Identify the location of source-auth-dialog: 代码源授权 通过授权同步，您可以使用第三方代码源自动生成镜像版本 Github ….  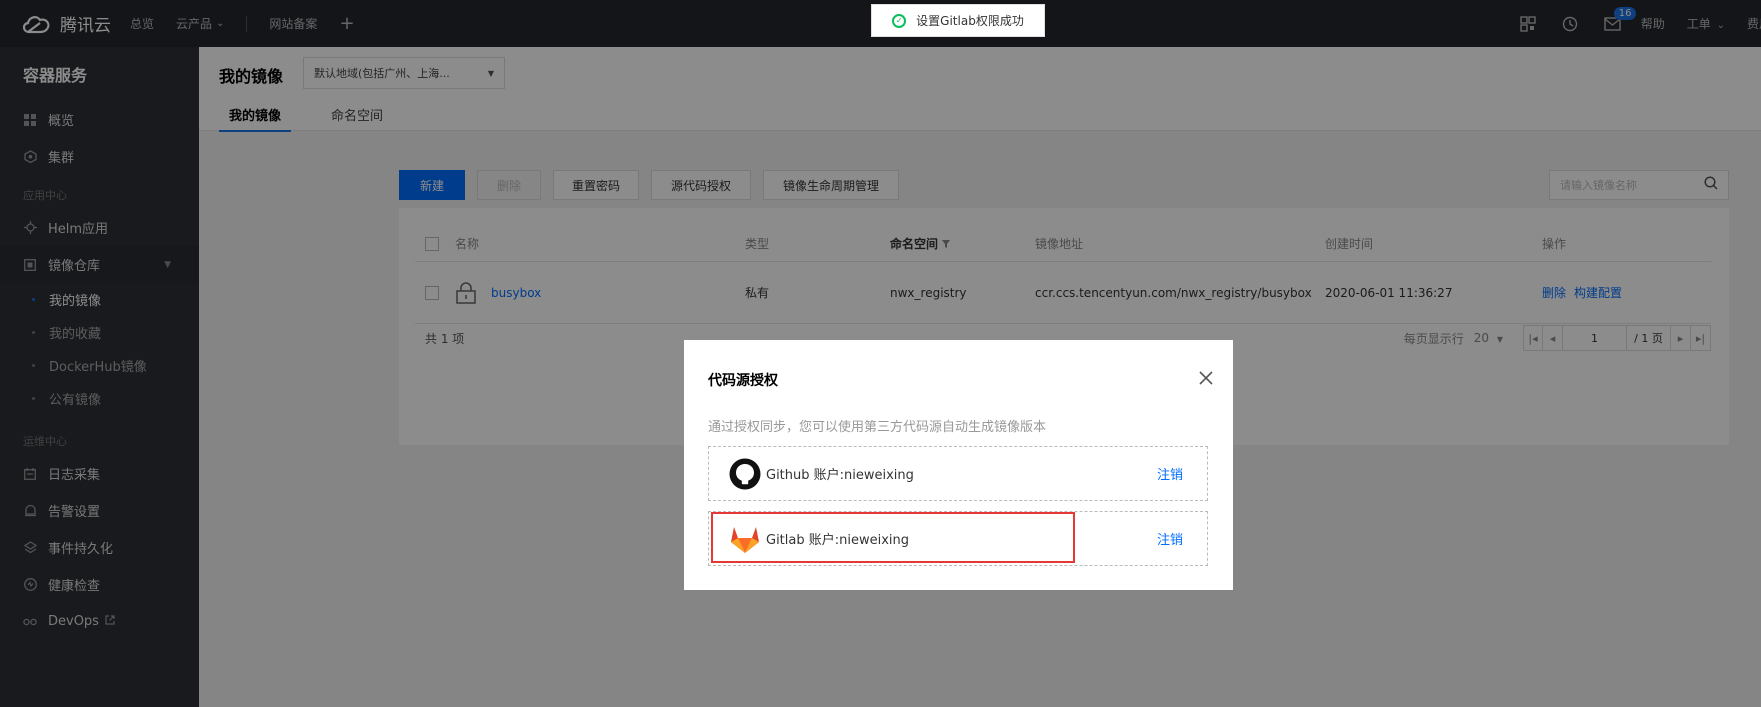
(958, 465).